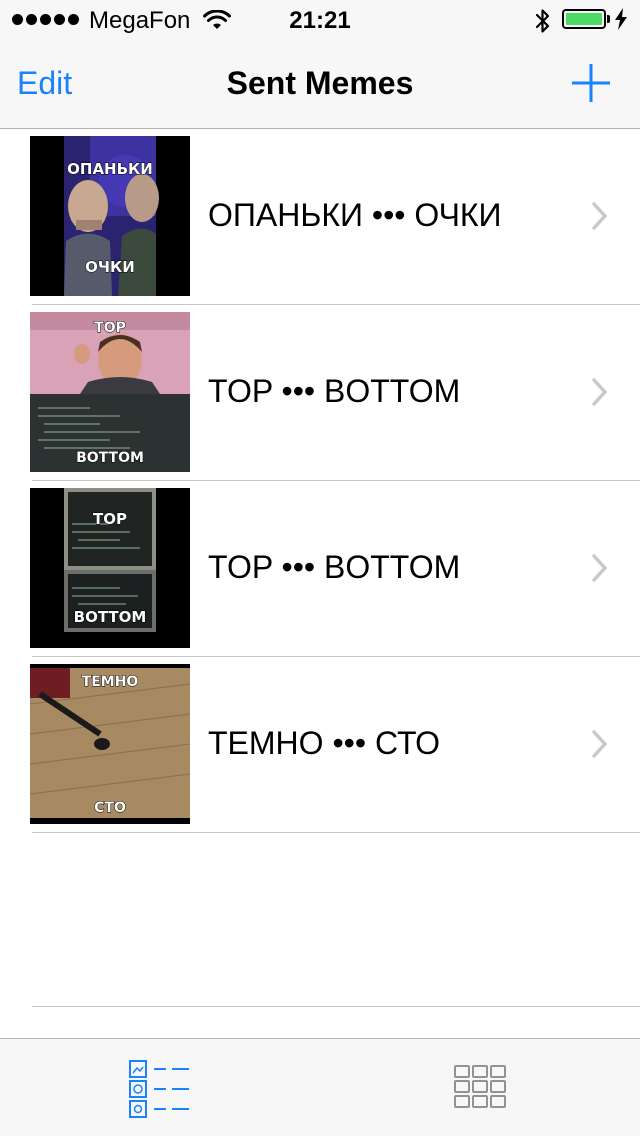  Describe the element at coordinates (110, 216) in the screenshot. I see `meme-thumbnail: ОПАНЬКИ ОЧКИ` at that location.